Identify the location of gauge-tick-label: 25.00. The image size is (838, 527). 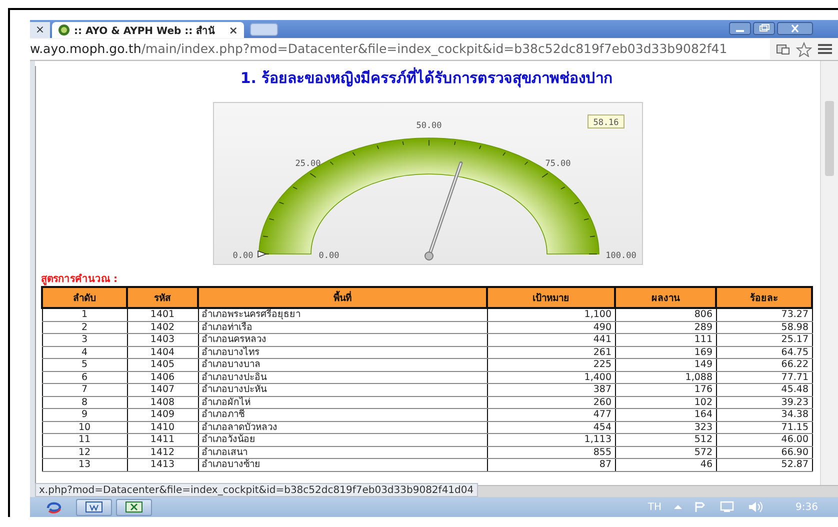
(308, 164).